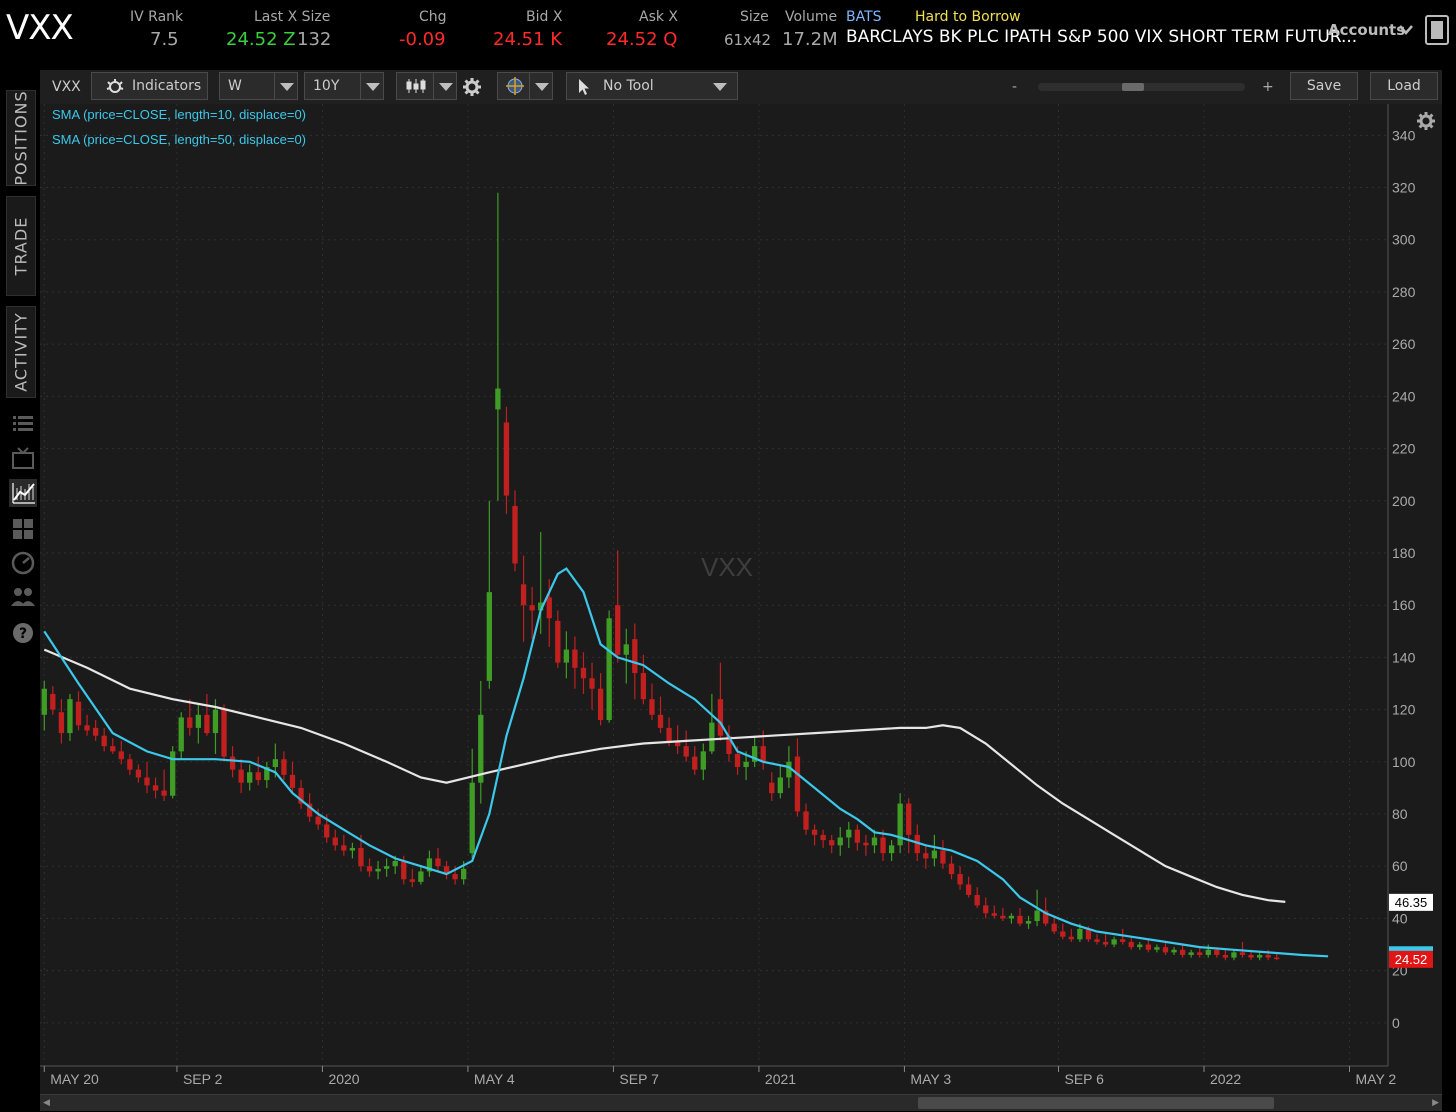 The height and width of the screenshot is (1112, 1456). I want to click on timeframe-dropdown: 10Y, so click(344, 86).